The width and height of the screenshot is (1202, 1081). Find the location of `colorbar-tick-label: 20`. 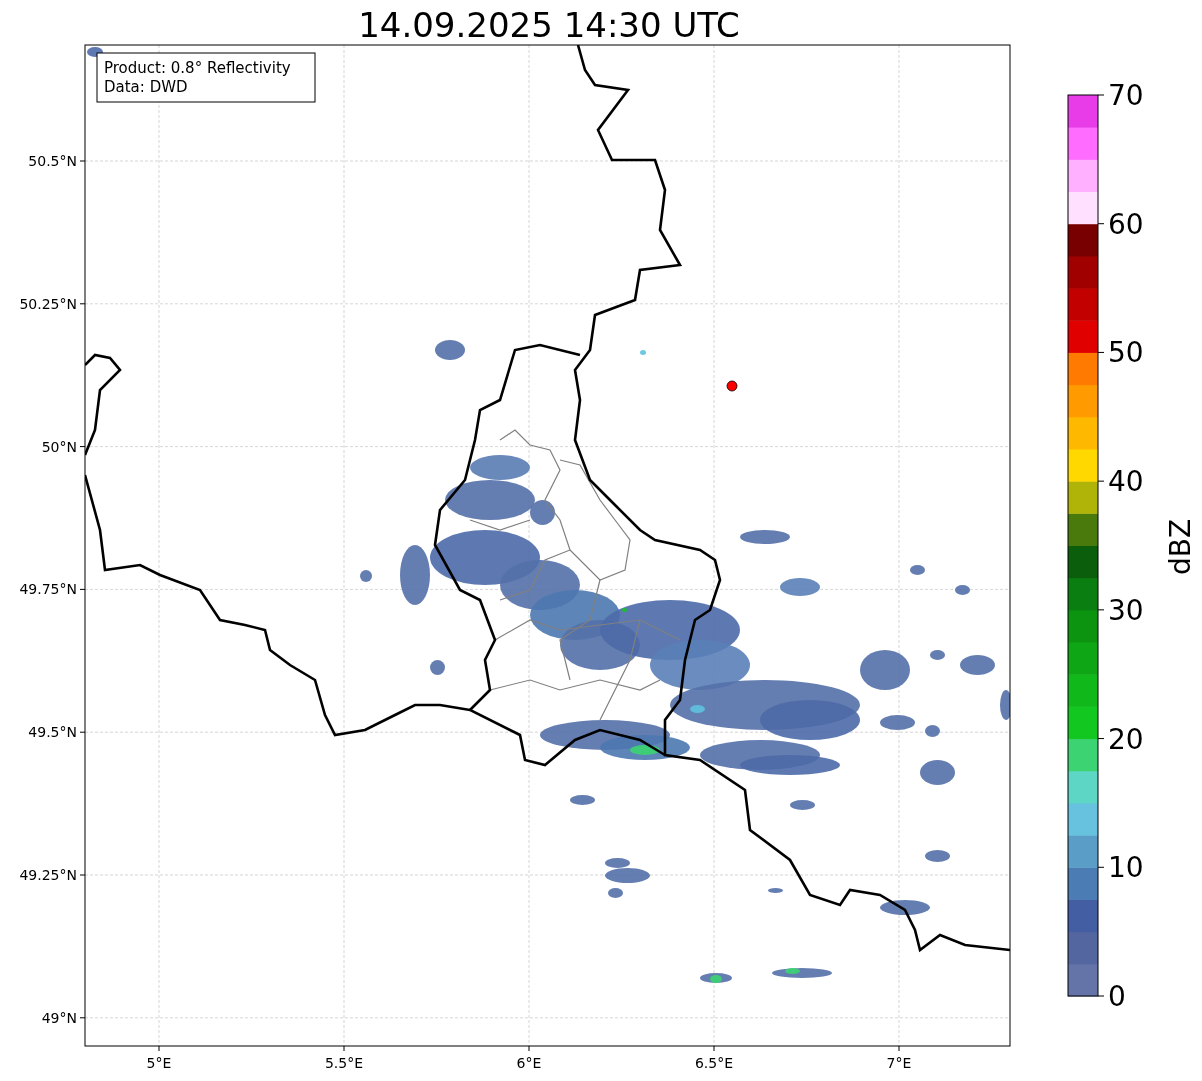

colorbar-tick-label: 20 is located at coordinates (1126, 739).